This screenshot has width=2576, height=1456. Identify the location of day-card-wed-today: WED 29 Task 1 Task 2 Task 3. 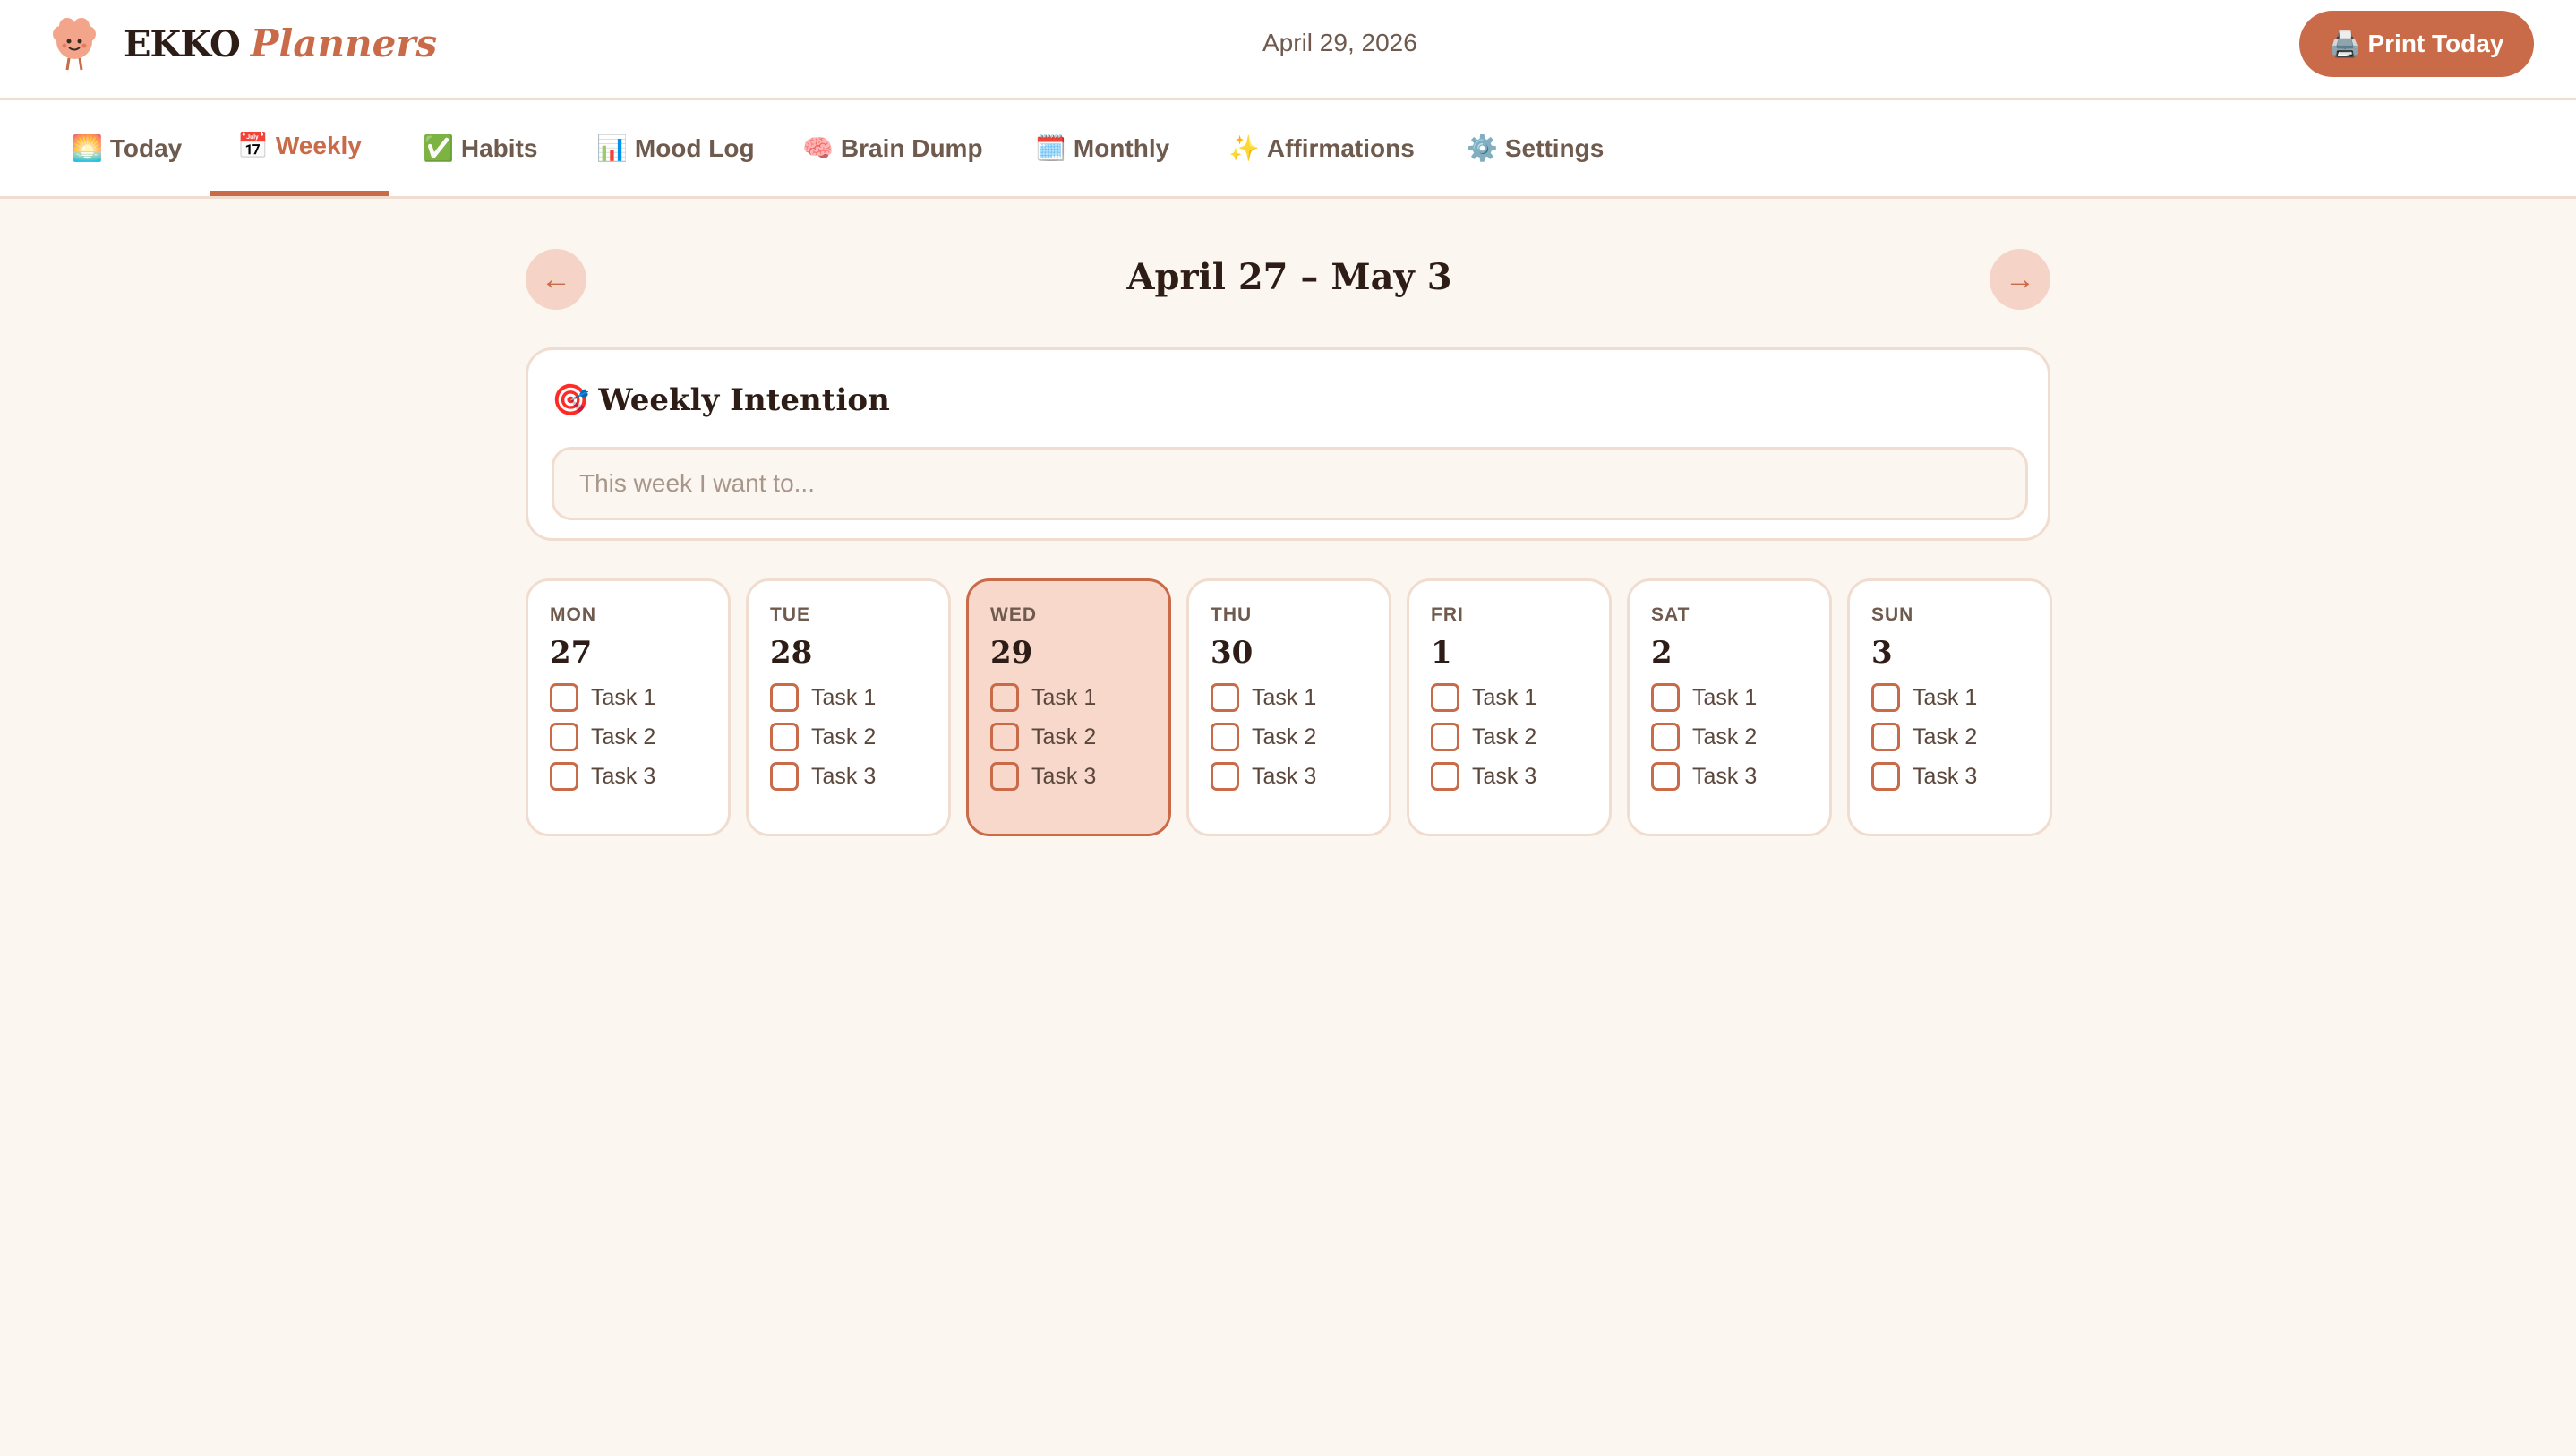
(1068, 707).